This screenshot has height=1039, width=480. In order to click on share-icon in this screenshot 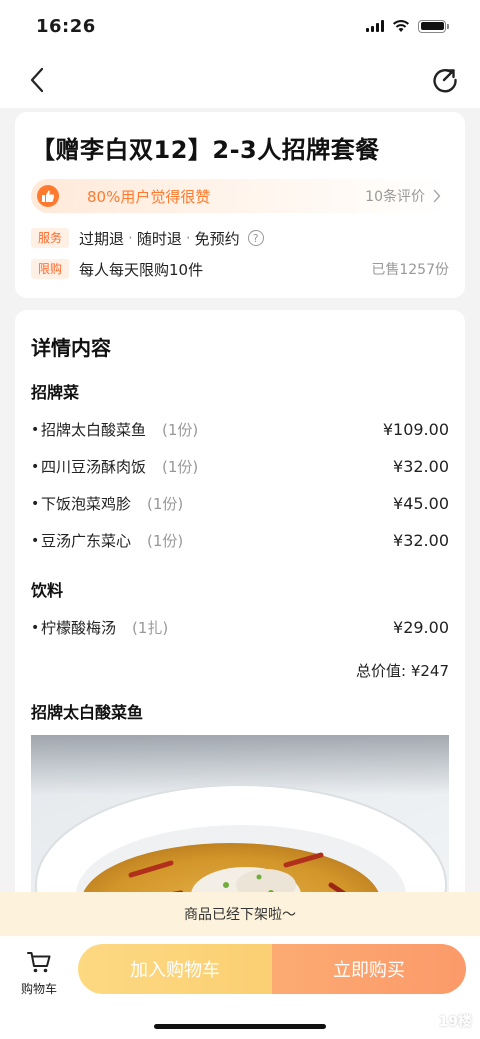, I will do `click(445, 81)`.